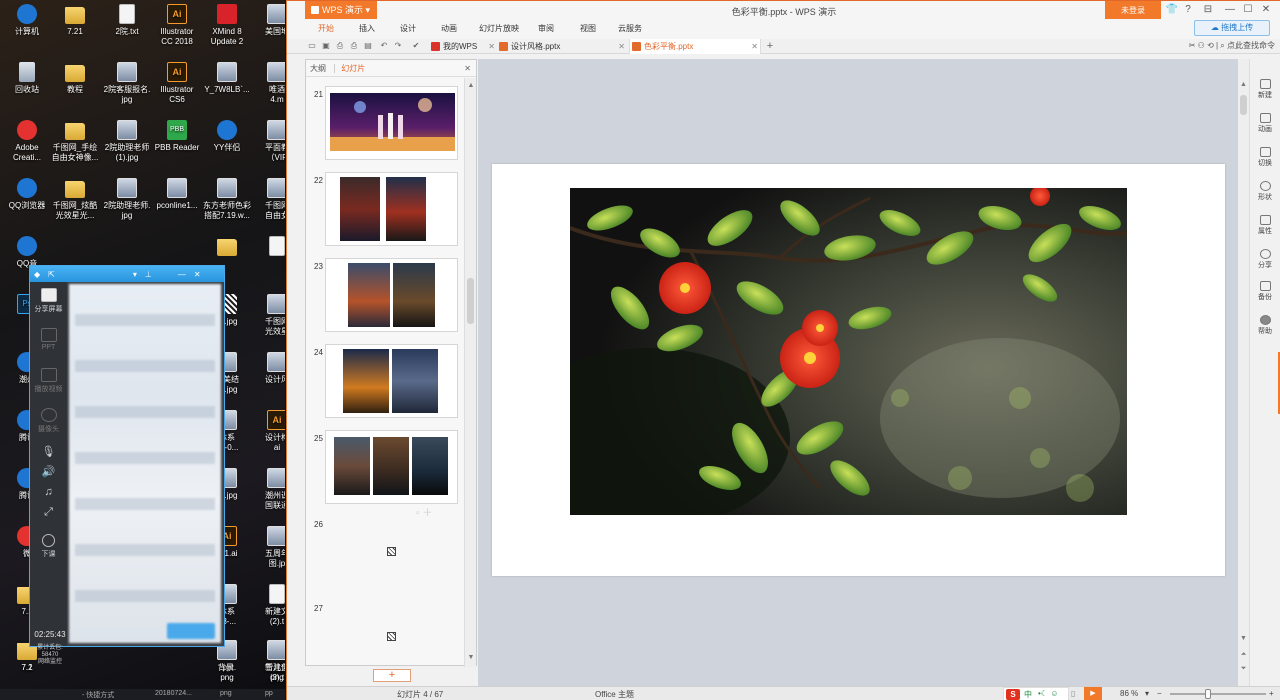 This screenshot has width=1280, height=700. Describe the element at coordinates (267, 605) in the screenshot. I see `desktop-icon: 新建文 (2).t` at that location.